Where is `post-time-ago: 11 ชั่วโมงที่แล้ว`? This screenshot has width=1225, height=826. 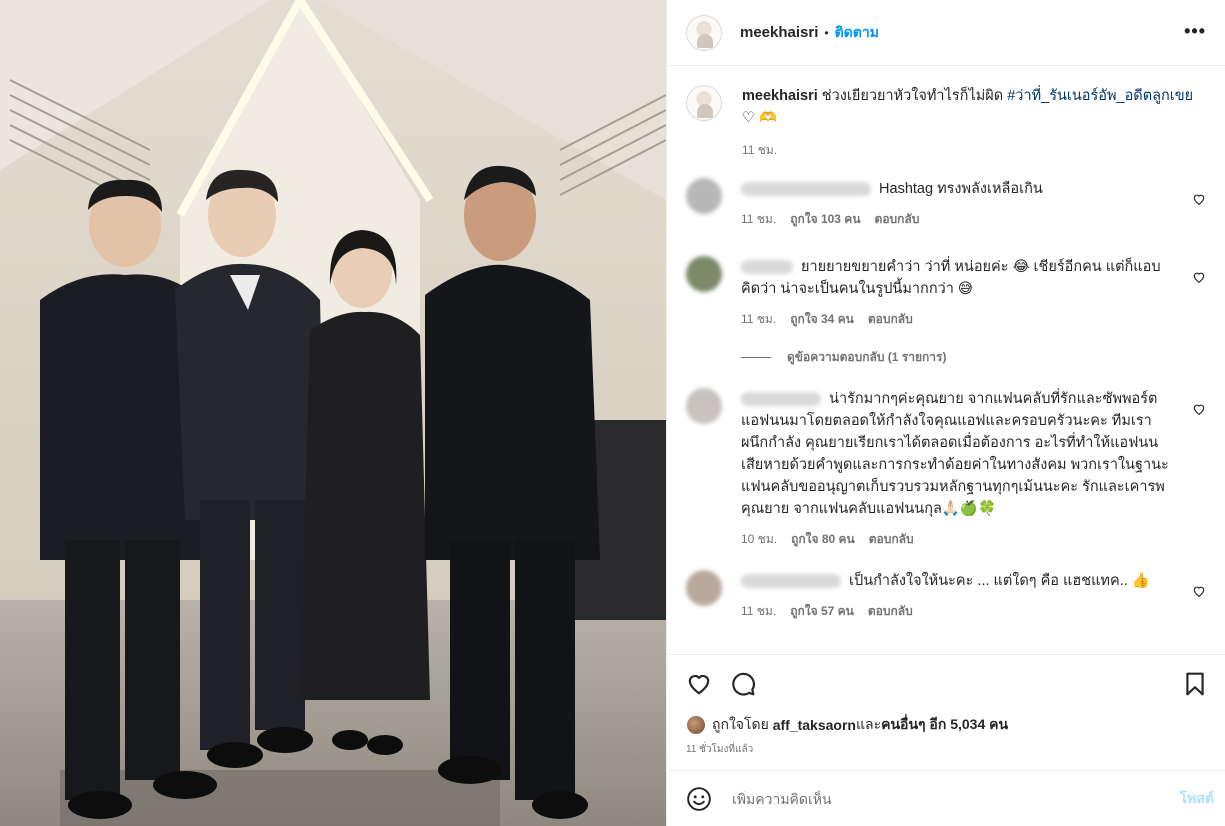
post-time-ago: 11 ชั่วโมงที่แล้ว is located at coordinates (720, 749).